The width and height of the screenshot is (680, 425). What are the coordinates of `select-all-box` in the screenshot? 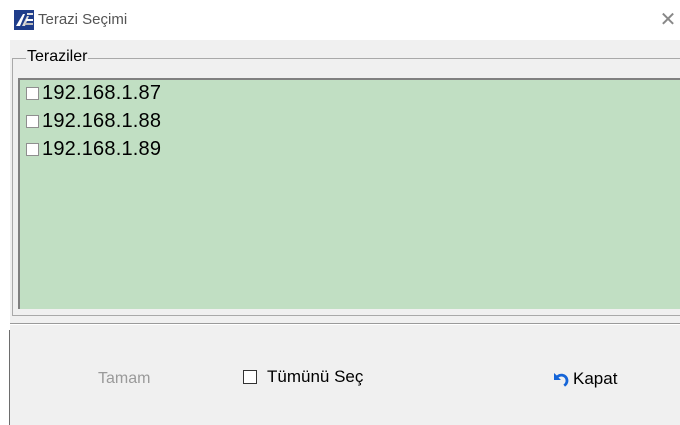 It's located at (250, 377).